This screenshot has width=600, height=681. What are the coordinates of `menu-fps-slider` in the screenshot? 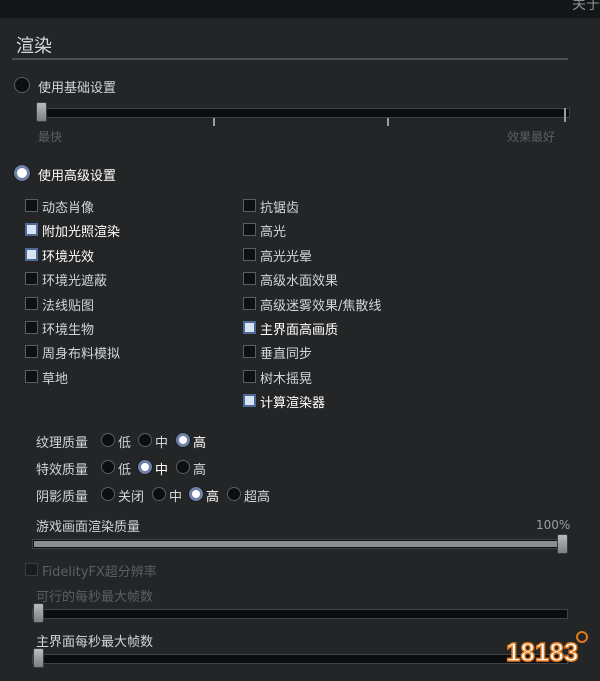 It's located at (300, 659).